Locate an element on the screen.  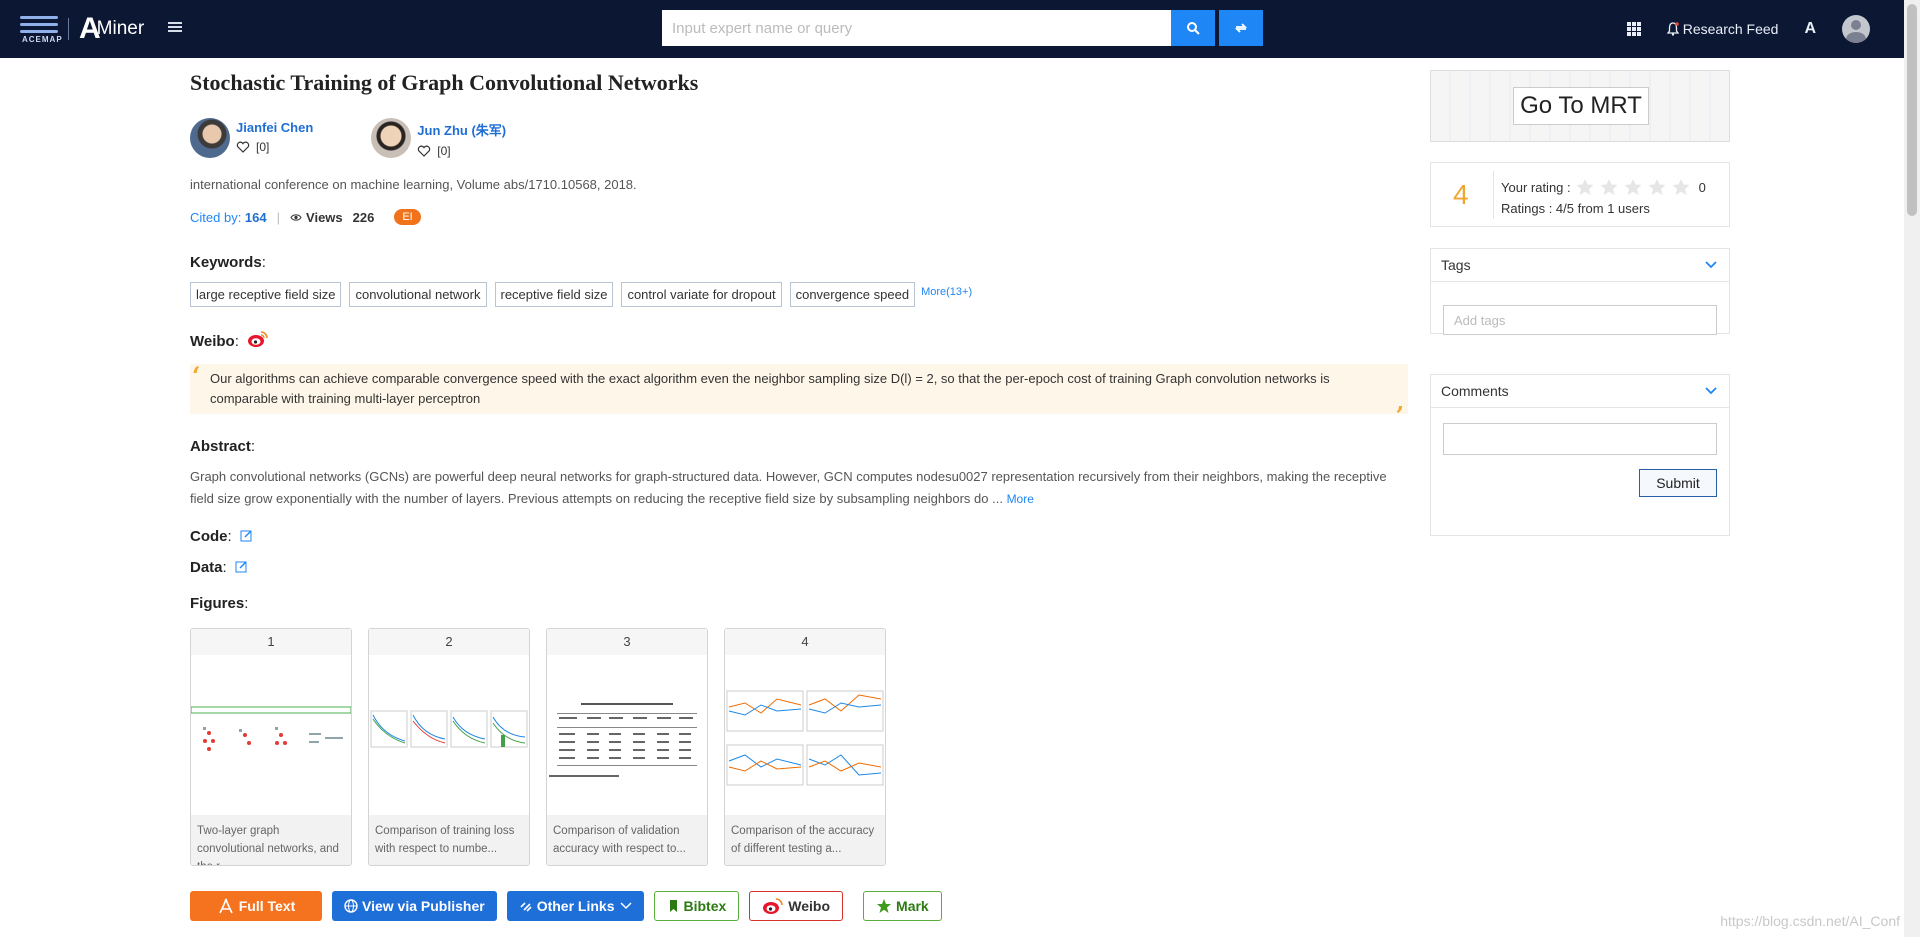
acemap-logo-icon: ACEMAP is located at coordinates (41, 29).